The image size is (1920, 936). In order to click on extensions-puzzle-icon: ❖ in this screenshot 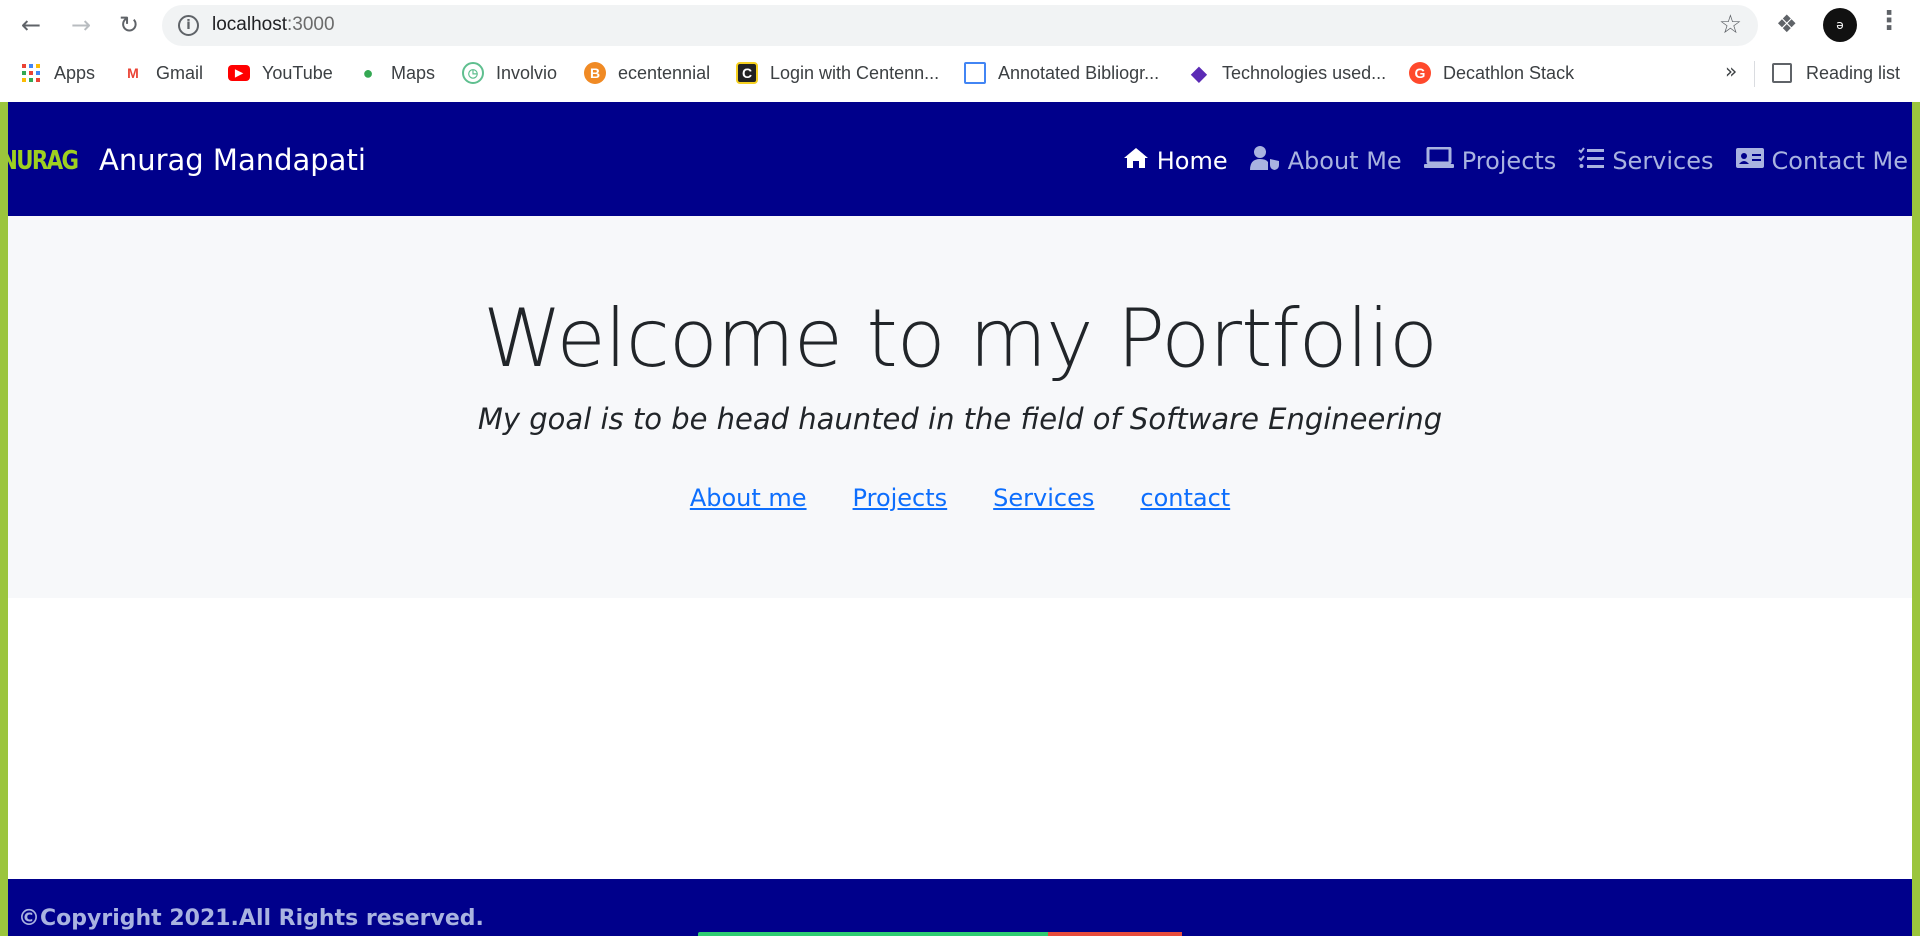, I will do `click(1787, 24)`.